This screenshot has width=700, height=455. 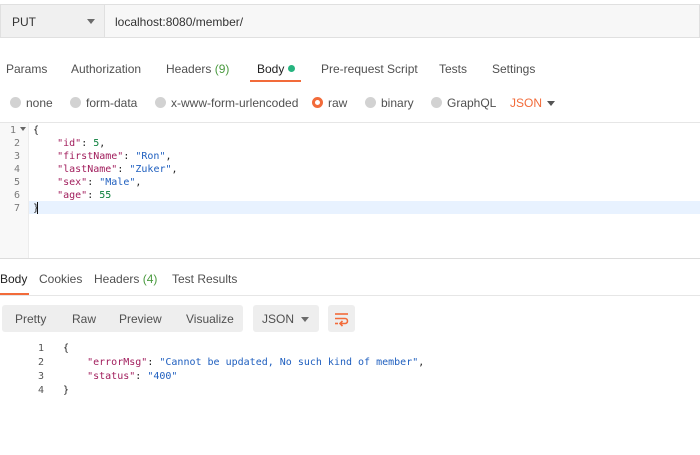 I want to click on tab-label: Test Results, so click(x=205, y=279).